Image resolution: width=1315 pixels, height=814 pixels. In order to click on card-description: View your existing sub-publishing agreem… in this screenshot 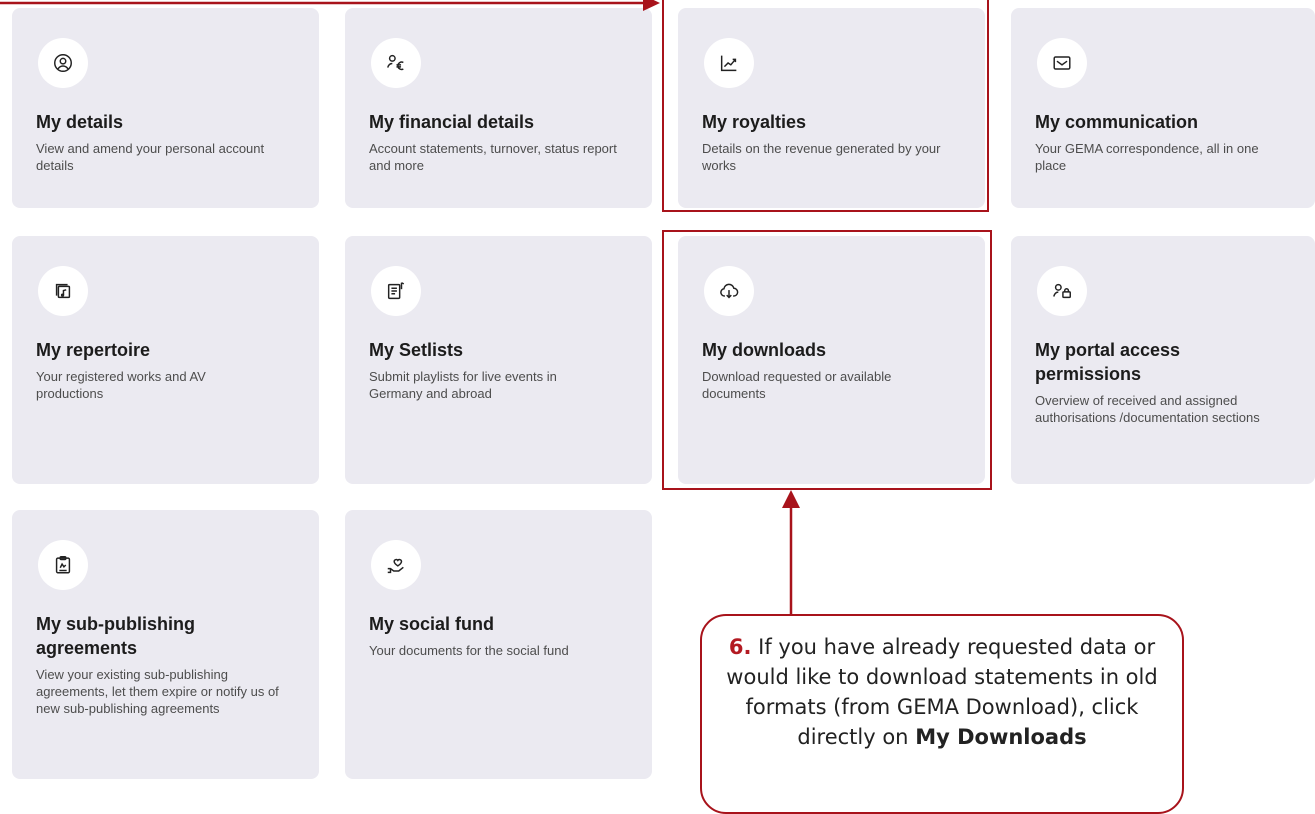, I will do `click(157, 691)`.